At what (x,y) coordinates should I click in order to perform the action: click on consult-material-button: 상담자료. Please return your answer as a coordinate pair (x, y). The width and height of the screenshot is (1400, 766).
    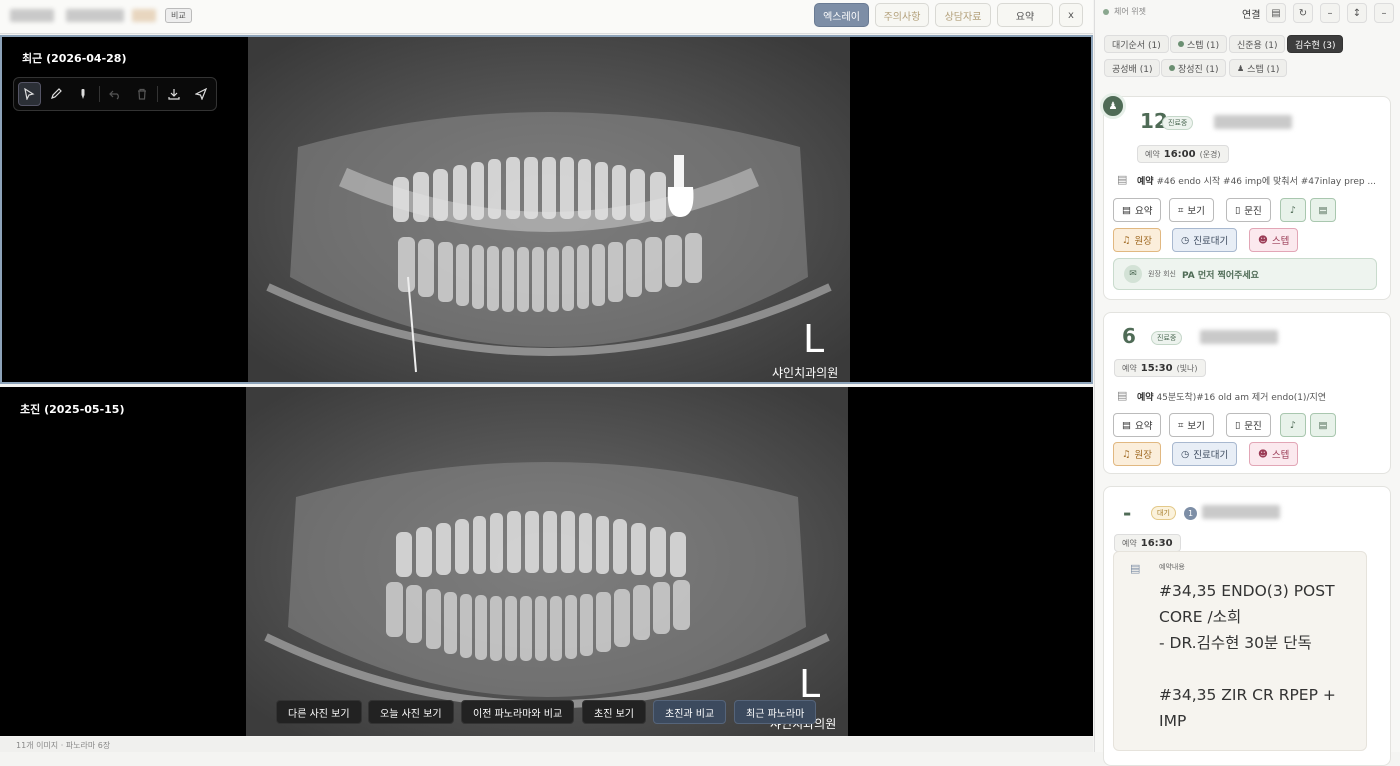
    Looking at the image, I should click on (963, 15).